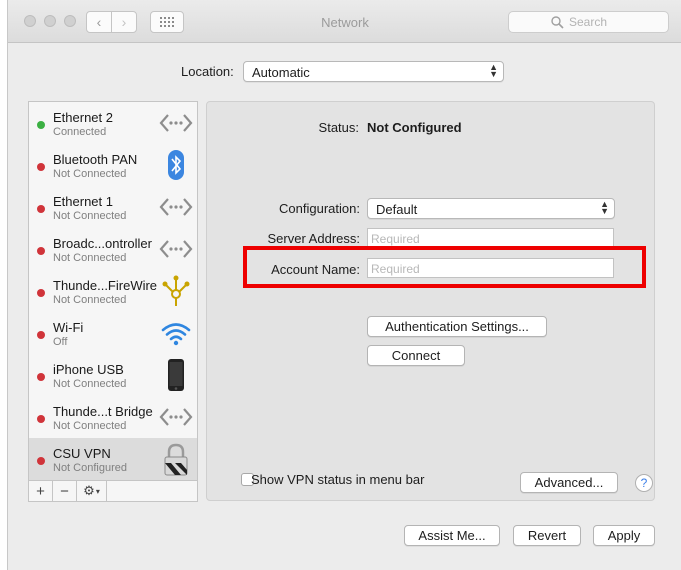 Image resolution: width=681 pixels, height=570 pixels. What do you see at coordinates (176, 290) in the screenshot?
I see `firewire-icon` at bounding box center [176, 290].